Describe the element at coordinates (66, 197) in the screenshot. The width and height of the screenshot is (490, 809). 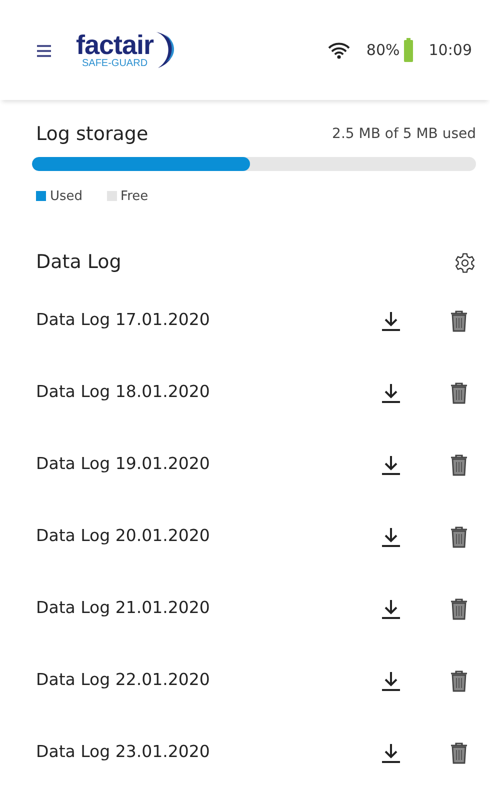
I see `legend-label: Used` at that location.